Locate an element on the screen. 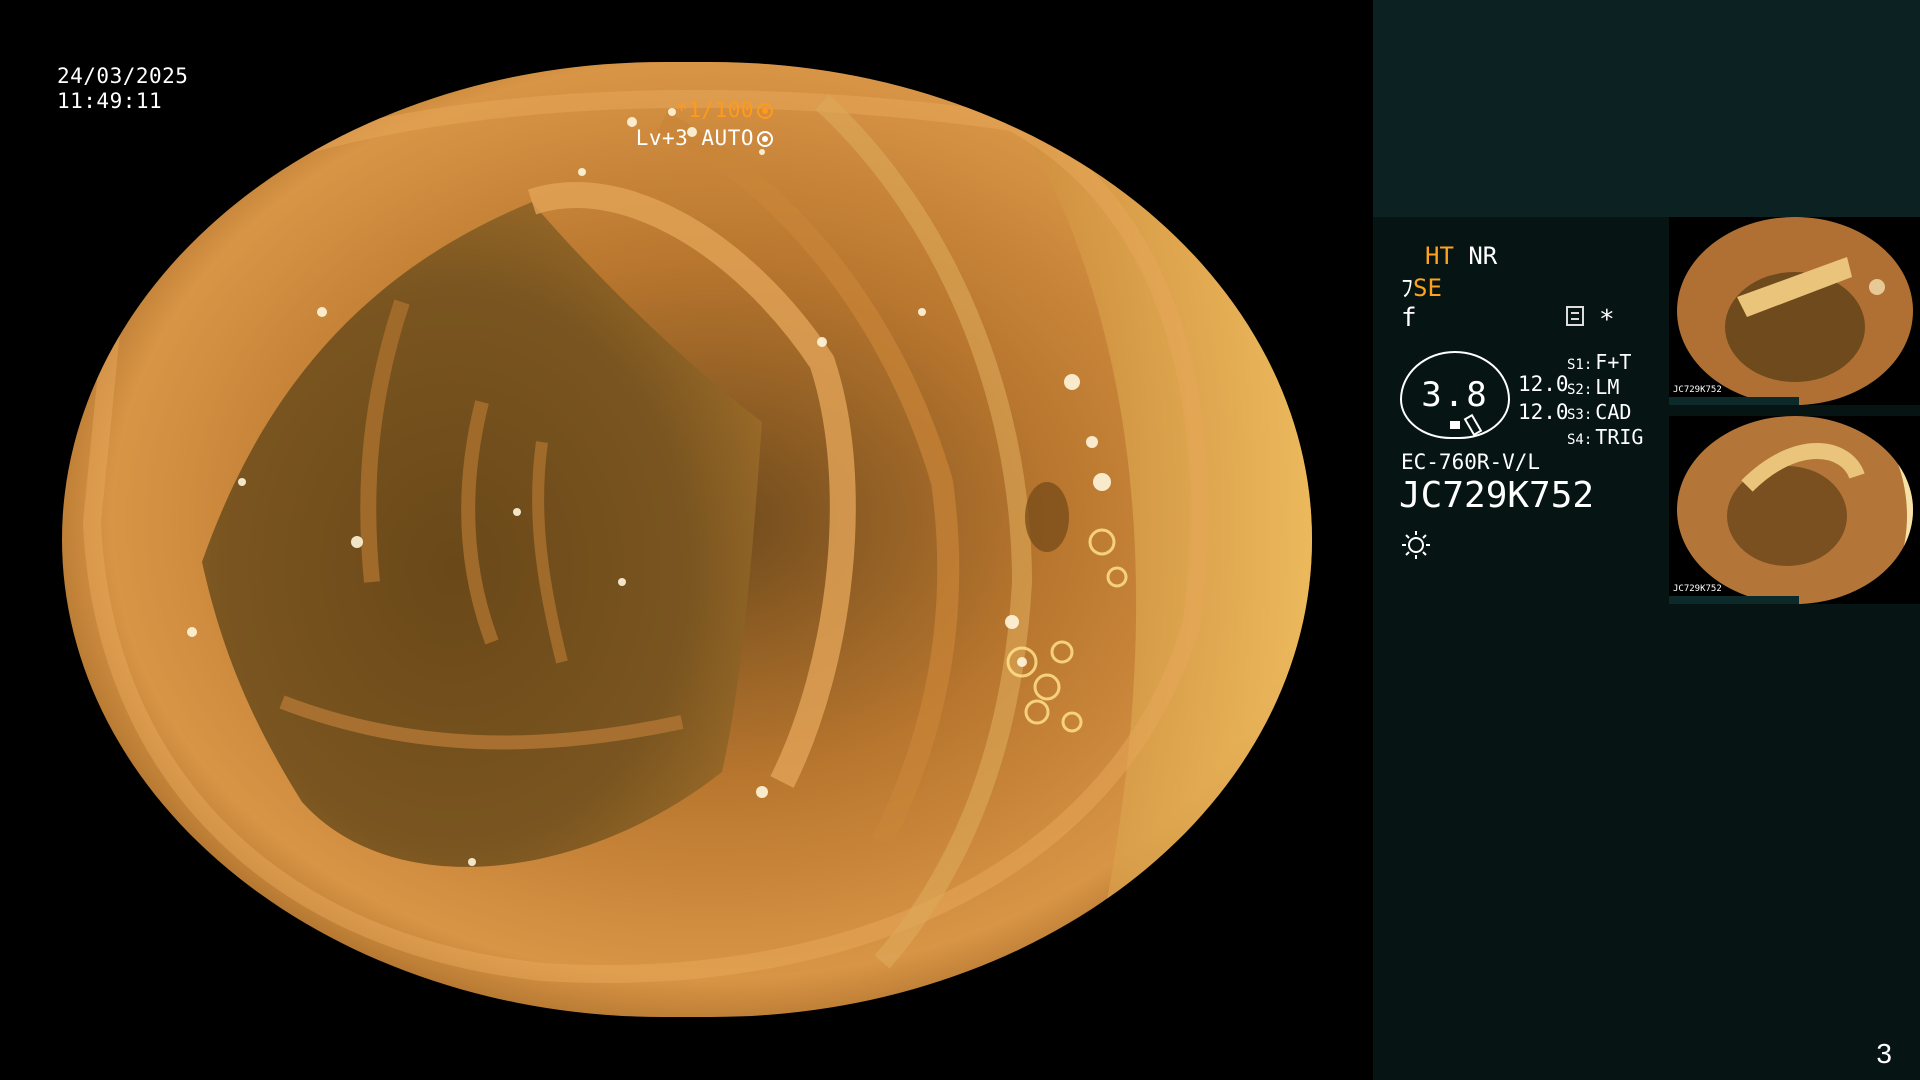 The height and width of the screenshot is (1080, 1920). gauge-value: 3.8 is located at coordinates (1455, 395).